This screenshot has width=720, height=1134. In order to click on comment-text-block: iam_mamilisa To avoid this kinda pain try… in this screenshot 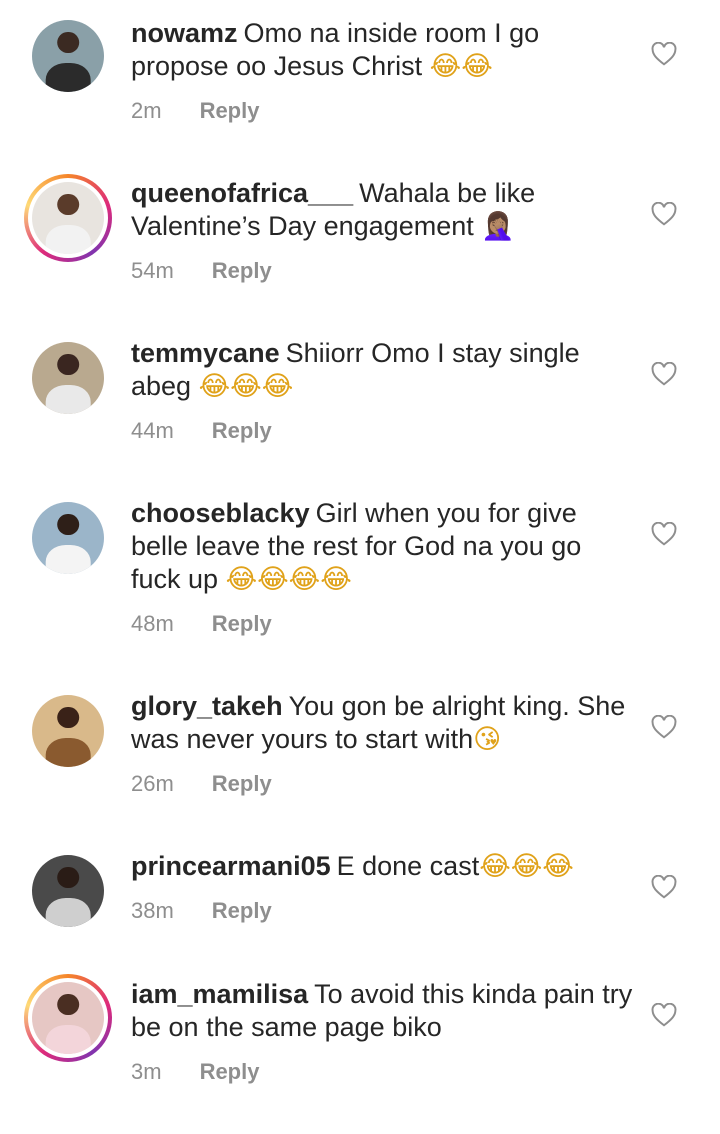, I will do `click(383, 1011)`.